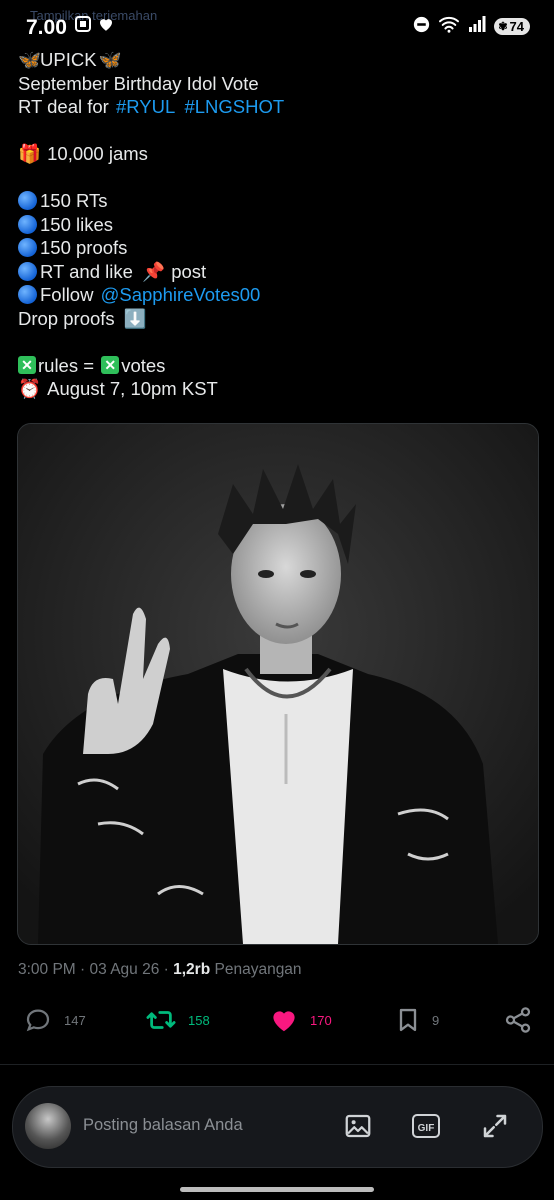  I want to click on heart-filled-icon, so click(284, 1021).